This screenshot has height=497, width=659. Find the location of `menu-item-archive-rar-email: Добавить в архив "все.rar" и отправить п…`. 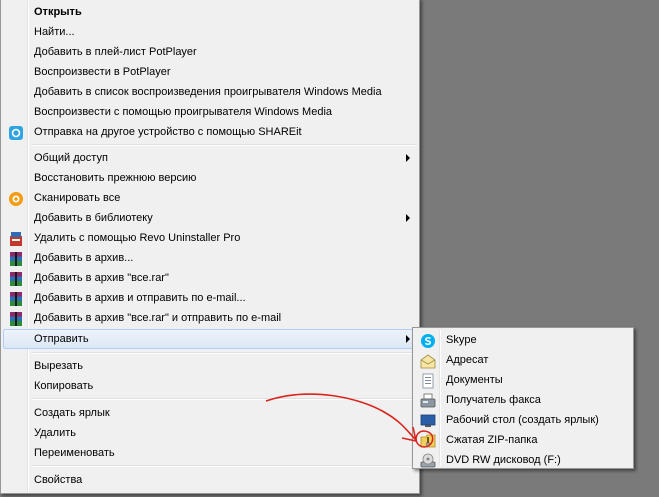

menu-item-archive-rar-email: Добавить в архив "все.rar" и отправить п… is located at coordinates (210, 318).